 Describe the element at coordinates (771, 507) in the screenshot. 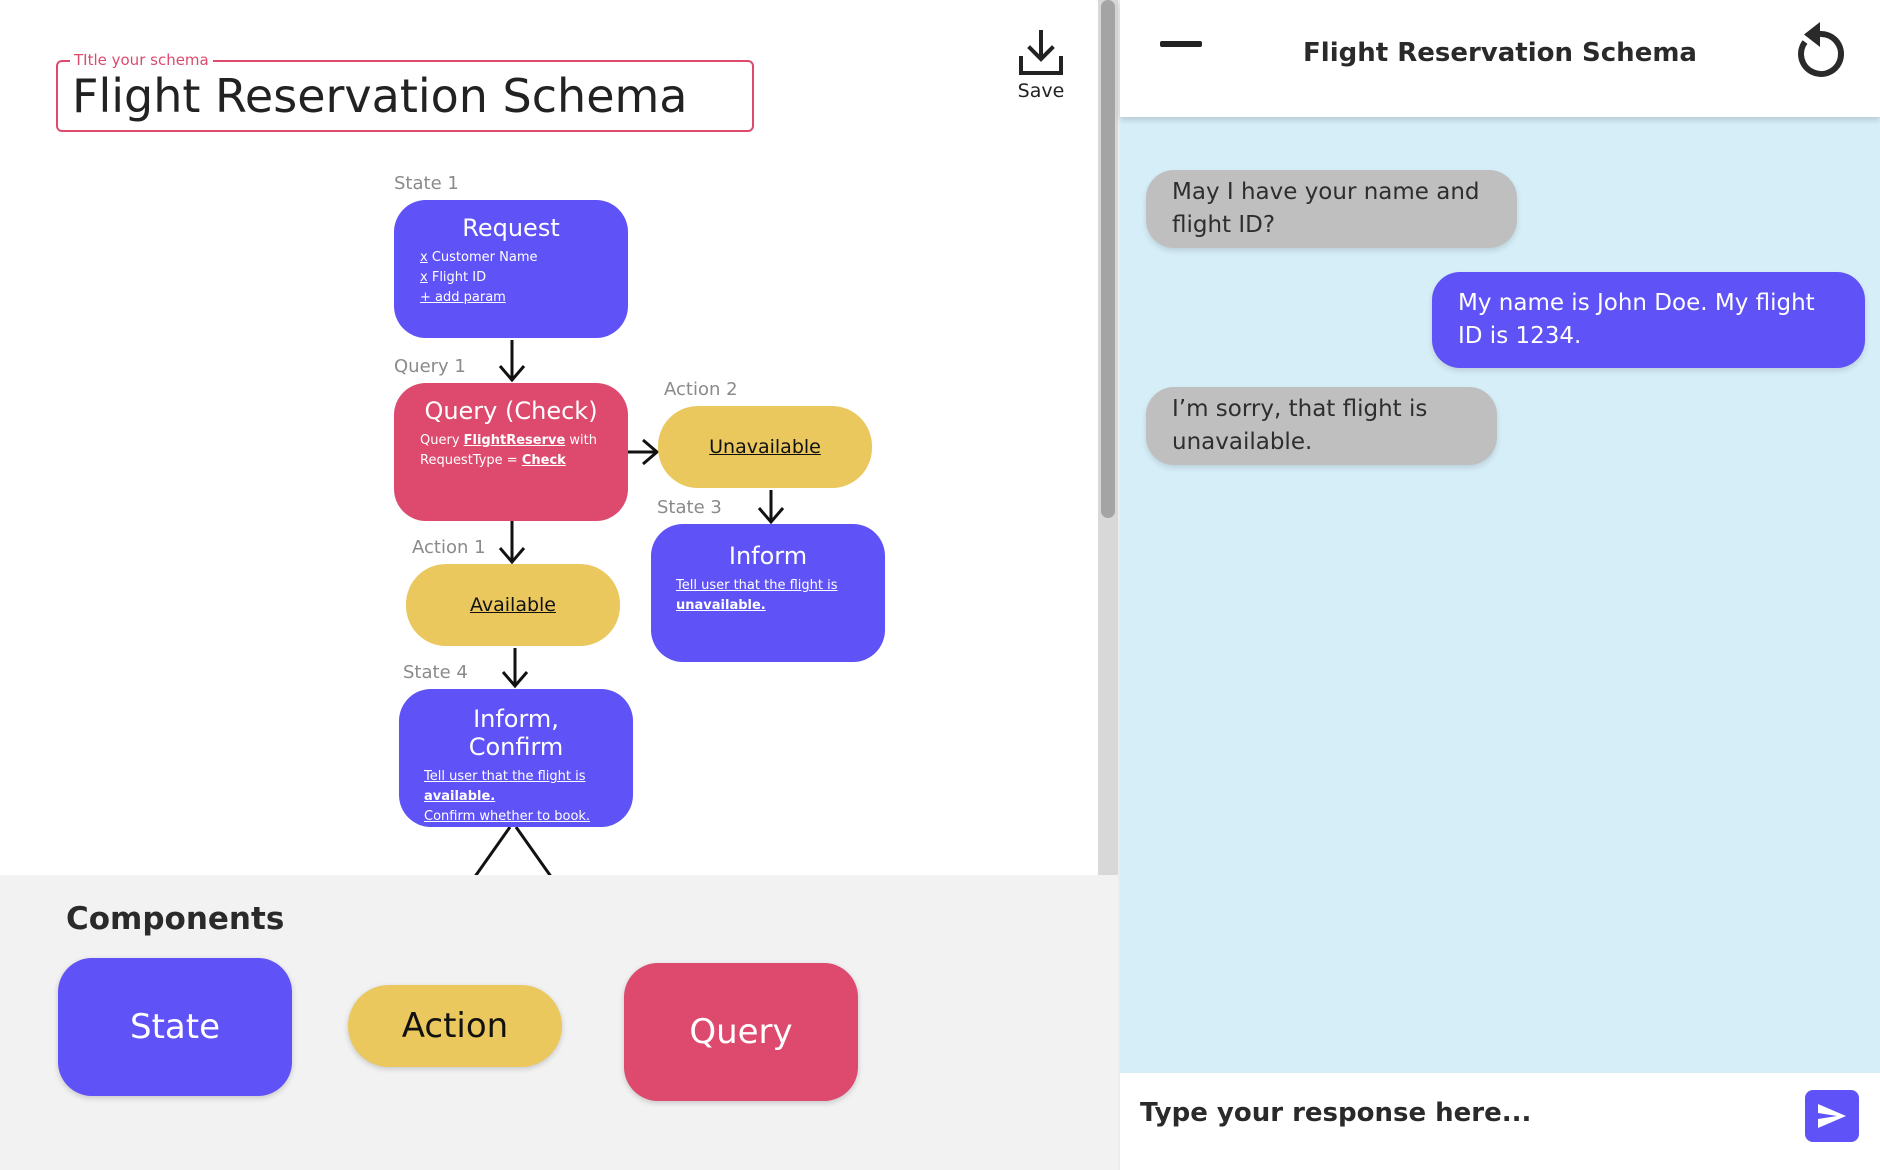

I see `arrow-action2-state3` at that location.